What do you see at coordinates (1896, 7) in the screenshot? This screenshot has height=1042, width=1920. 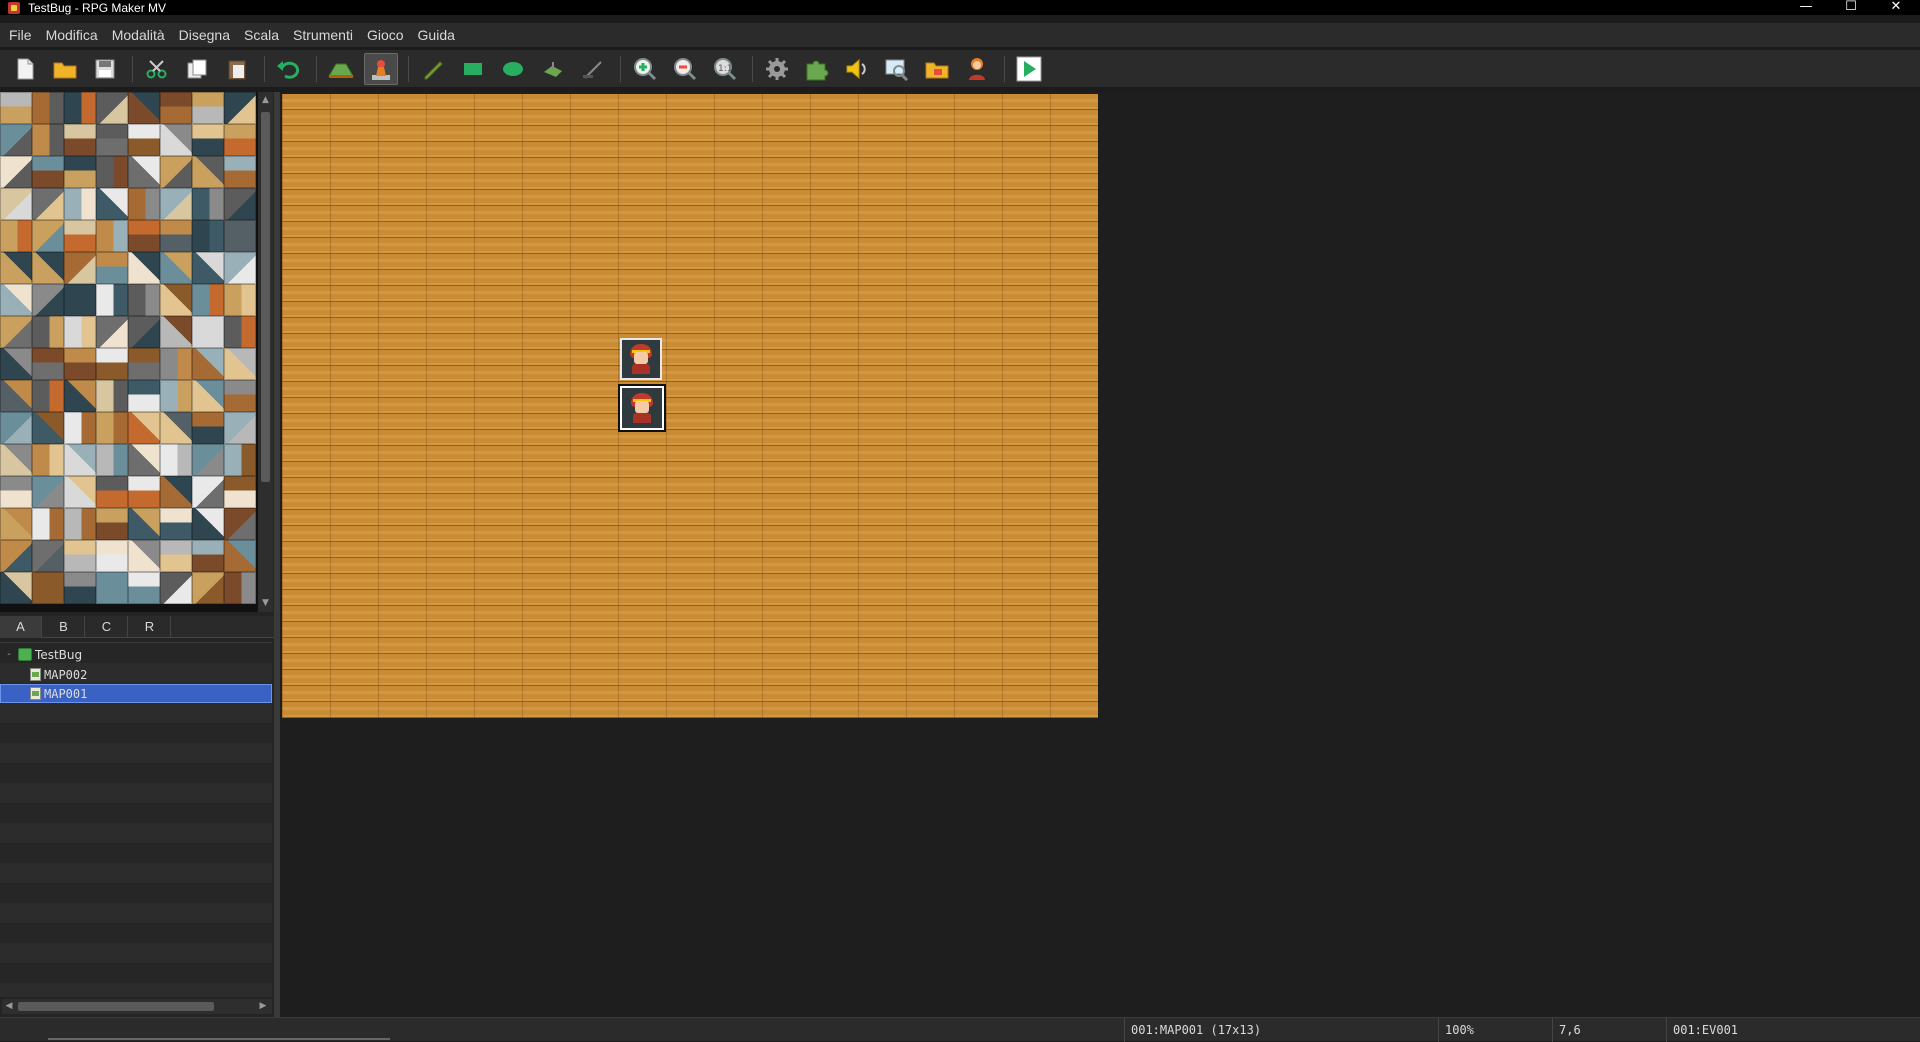 I see `close-button: ✕` at bounding box center [1896, 7].